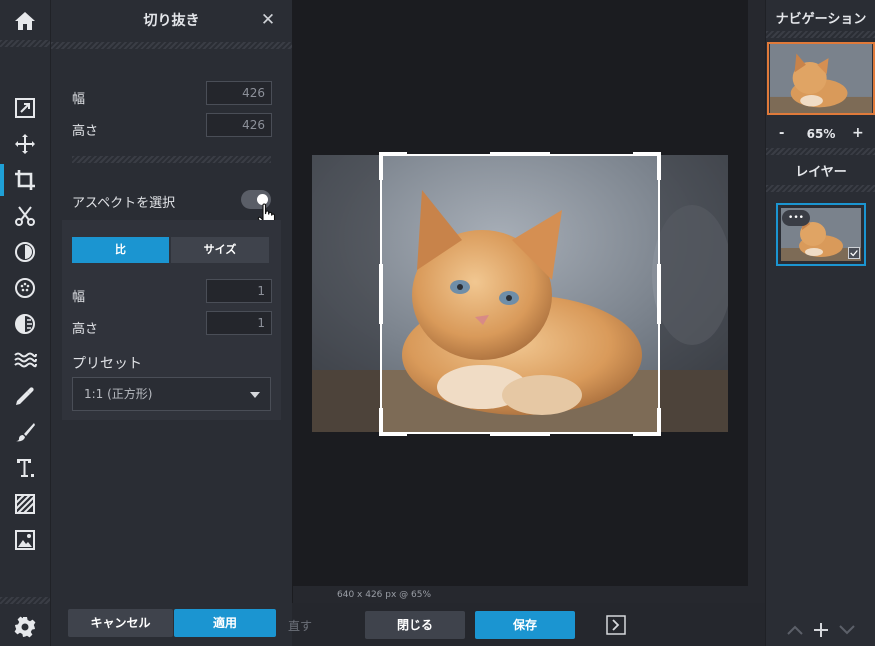  I want to click on navigation-title: ナビゲーション, so click(821, 19).